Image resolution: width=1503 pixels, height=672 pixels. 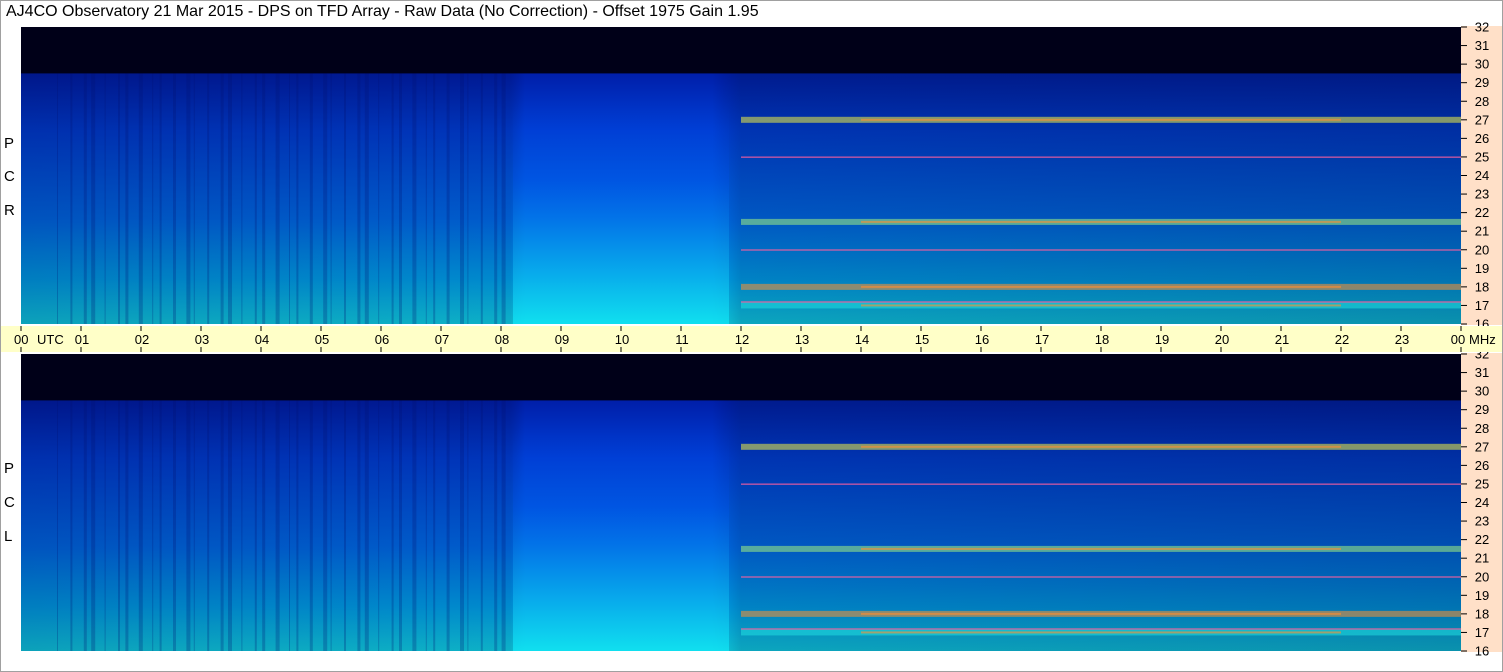 I want to click on y-tick-label: 25, so click(x=1482, y=156).